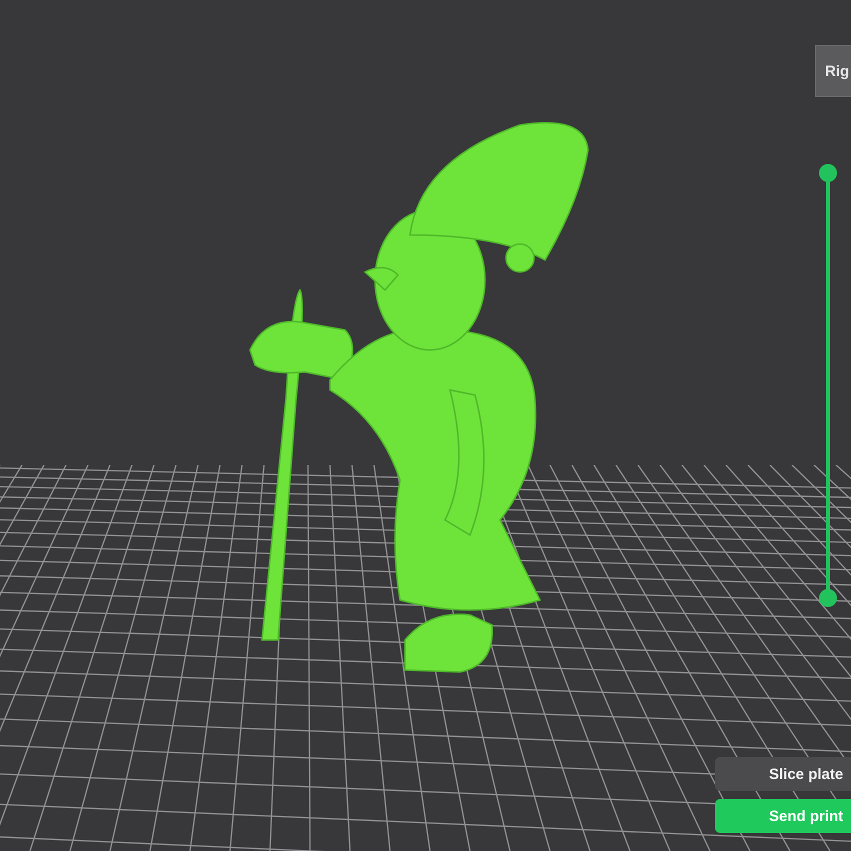 The image size is (851, 851). I want to click on lower-layer-handle, so click(828, 598).